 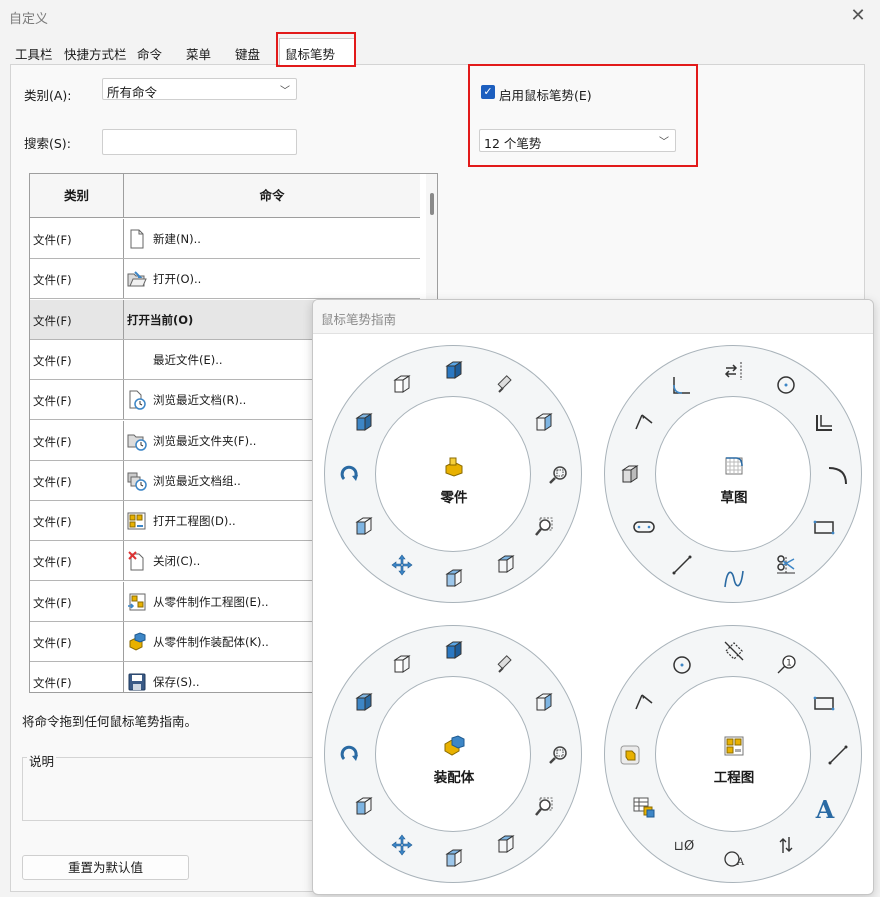 I want to click on section-view-icon, so click(x=734, y=651).